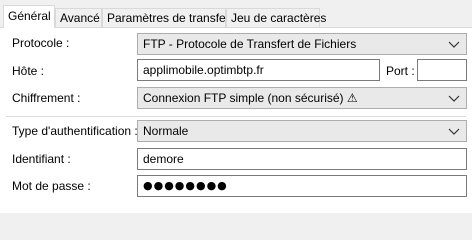 This screenshot has width=472, height=240. What do you see at coordinates (302, 159) in the screenshot?
I see `user-input: demore` at bounding box center [302, 159].